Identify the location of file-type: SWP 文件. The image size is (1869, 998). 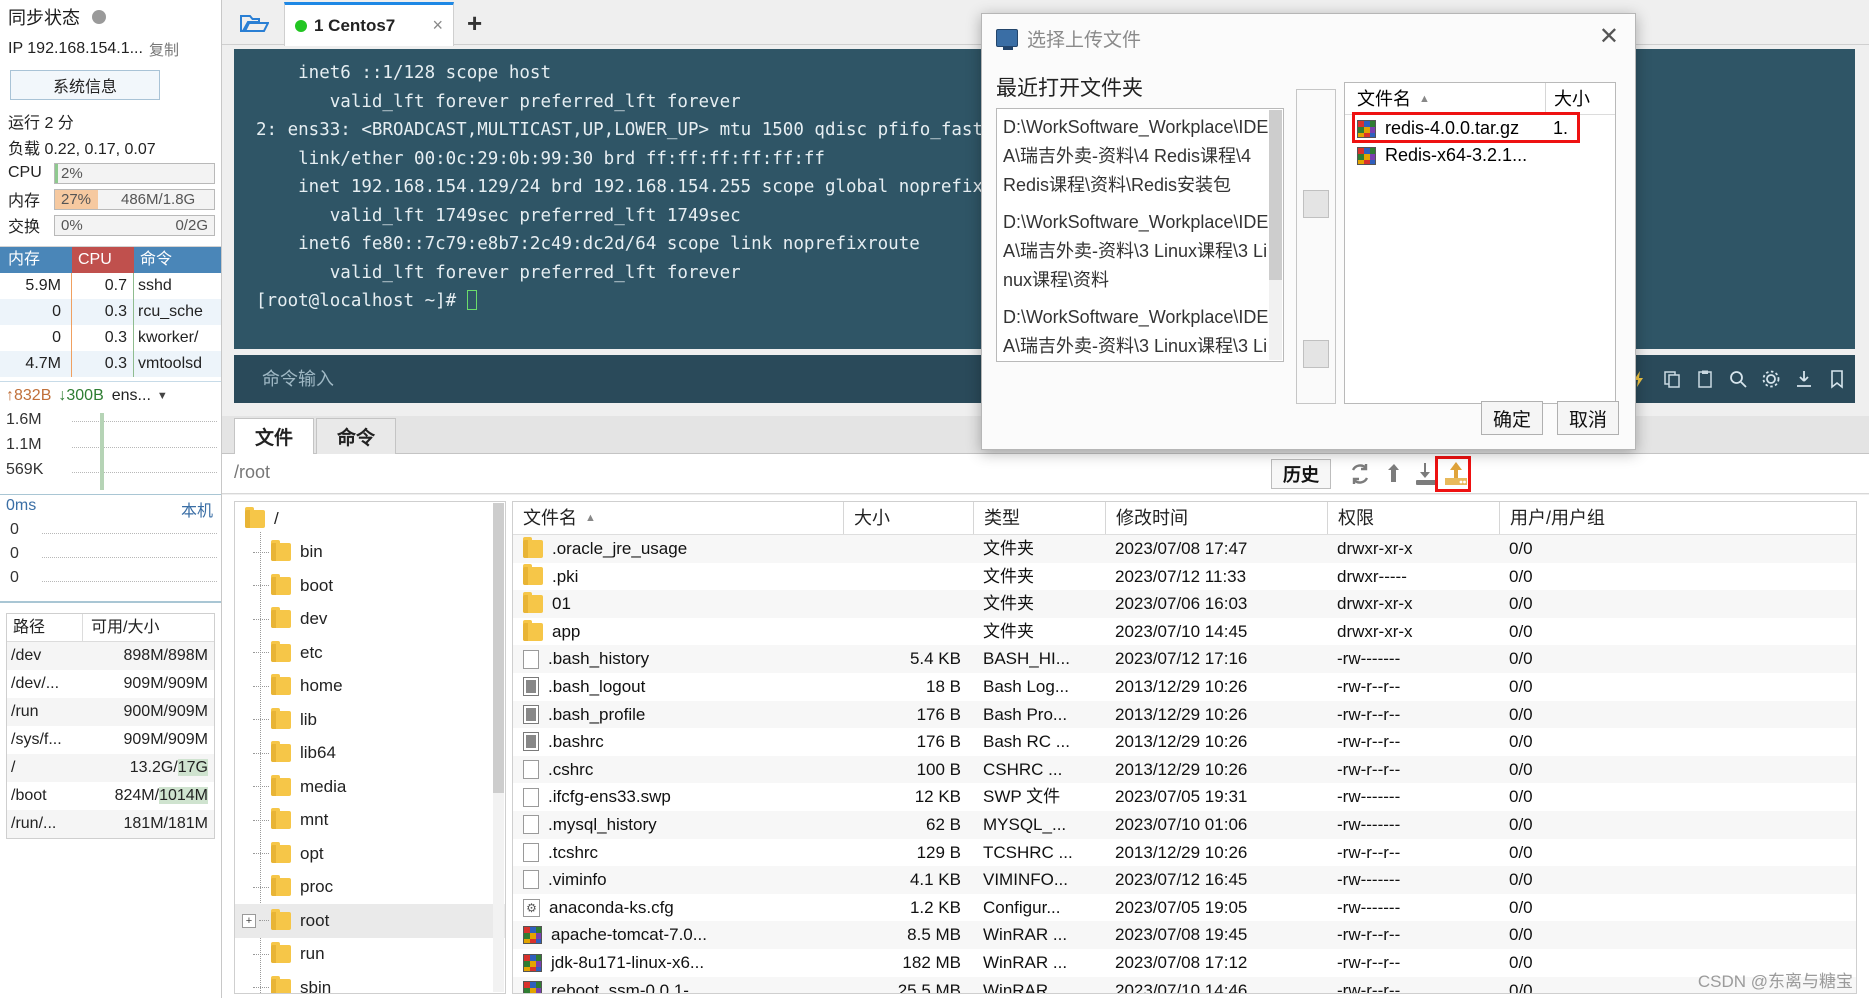
(1022, 797).